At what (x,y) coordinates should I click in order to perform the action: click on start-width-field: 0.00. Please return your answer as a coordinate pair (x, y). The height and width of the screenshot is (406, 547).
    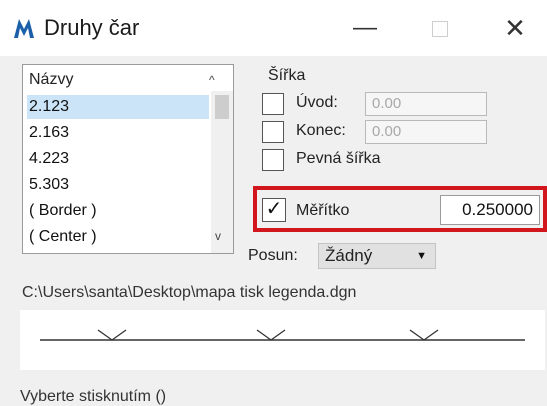
    Looking at the image, I should click on (426, 104).